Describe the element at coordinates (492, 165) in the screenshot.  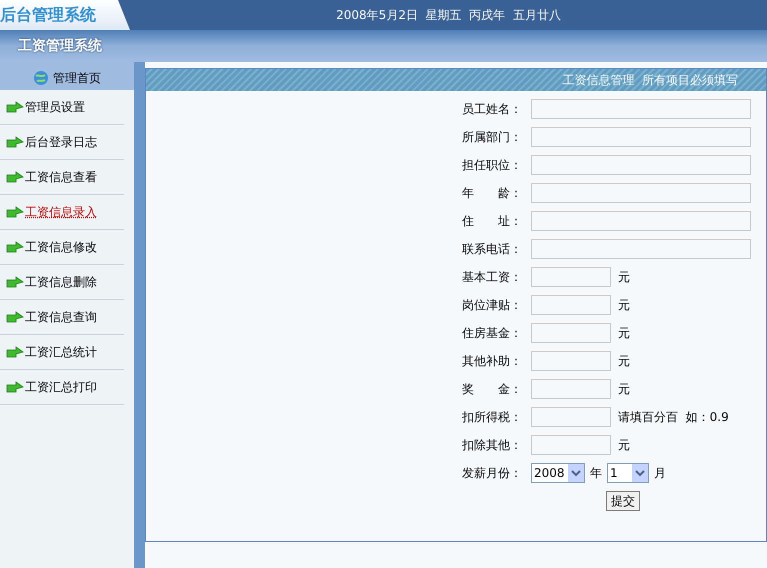
I see `field-label: 担任职位：` at that location.